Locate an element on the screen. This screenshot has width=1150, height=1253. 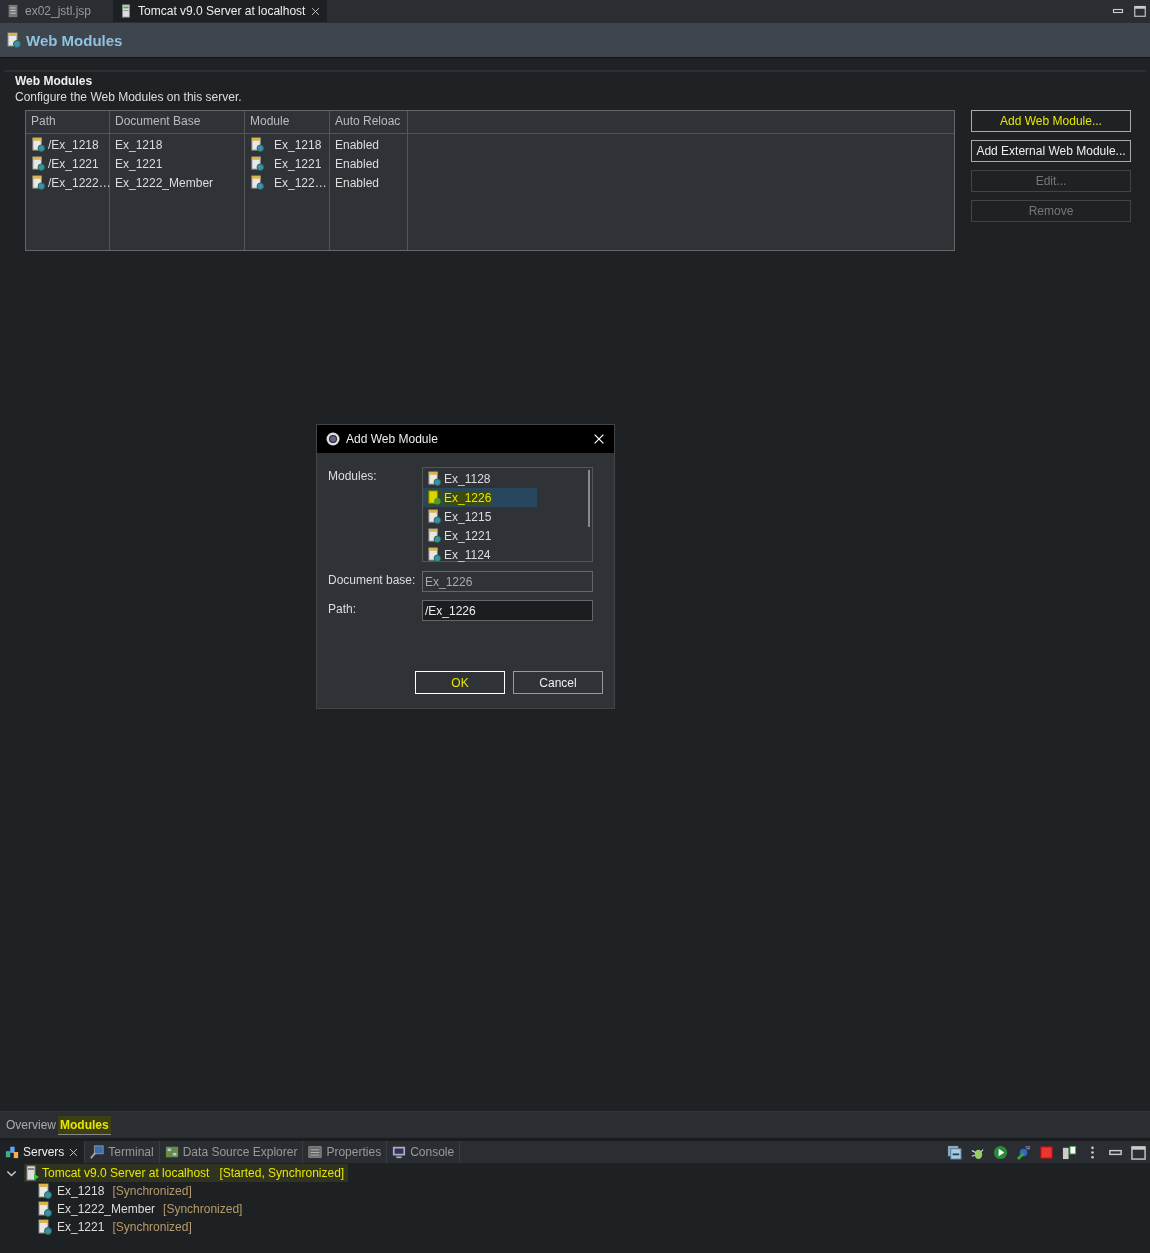
view-tab: Servers is located at coordinates (43, 1152).